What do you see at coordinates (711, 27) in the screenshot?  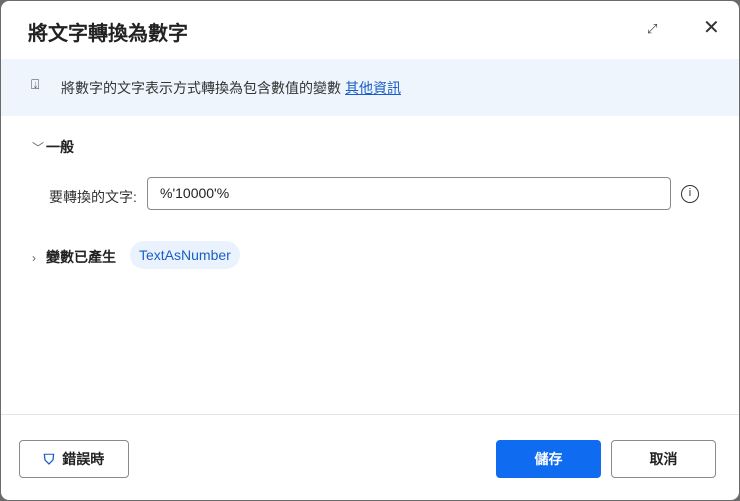 I see `close-icon: ✕` at bounding box center [711, 27].